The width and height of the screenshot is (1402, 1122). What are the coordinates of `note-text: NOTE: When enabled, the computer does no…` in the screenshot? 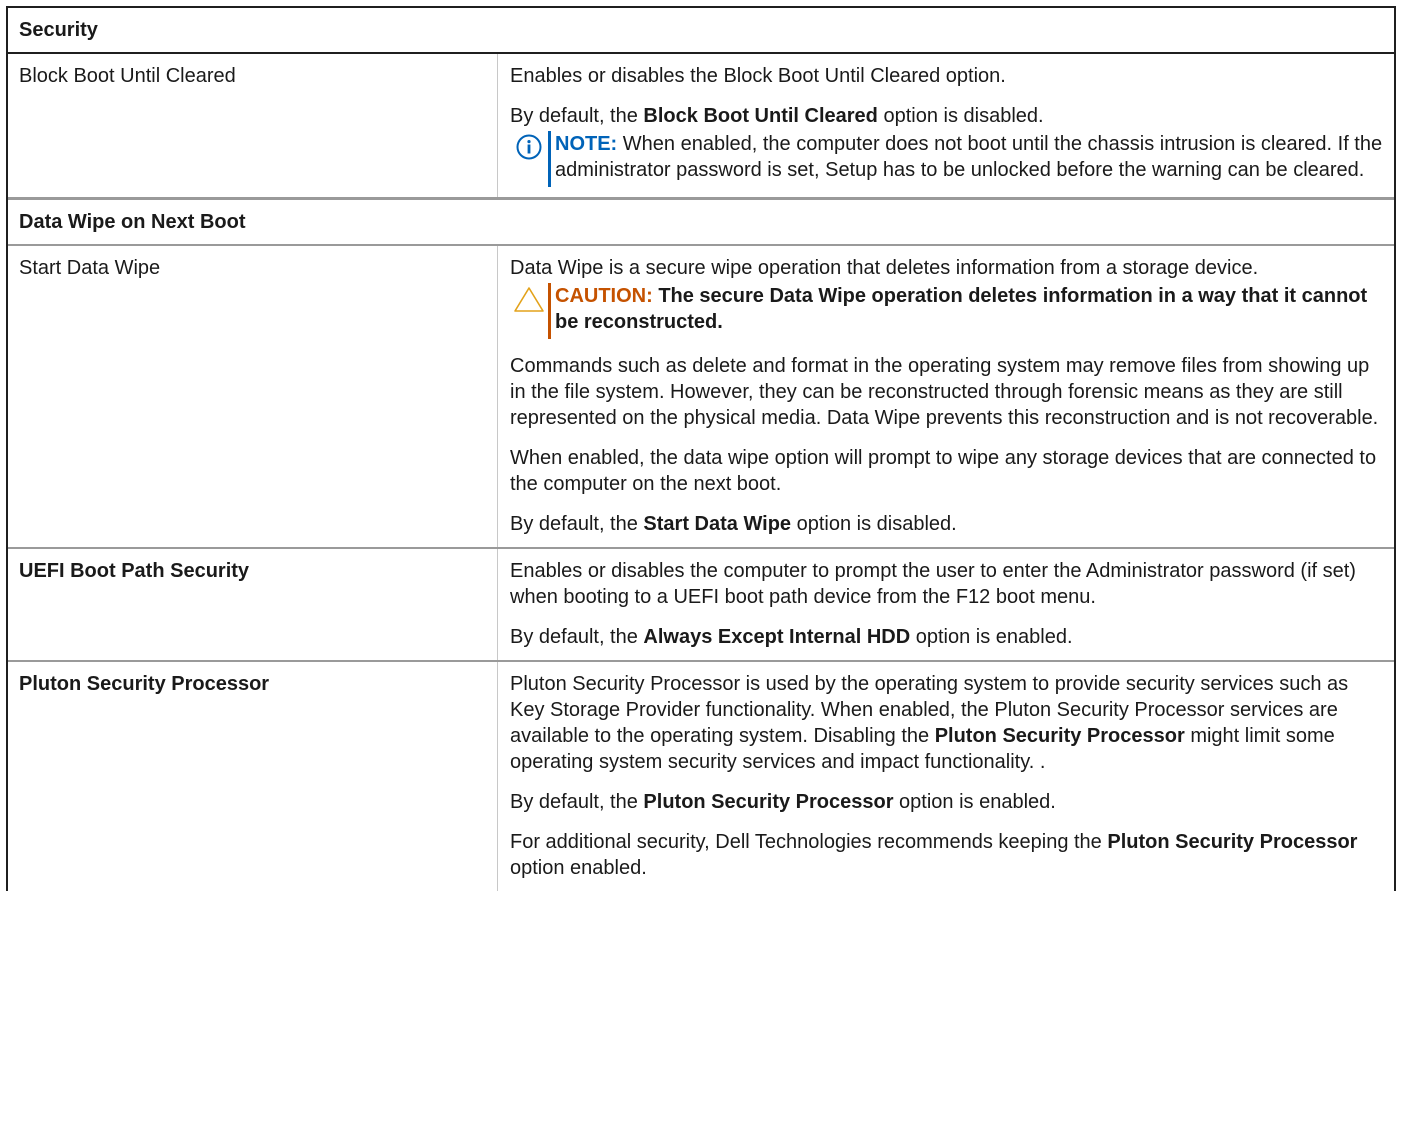 It's located at (965, 159).